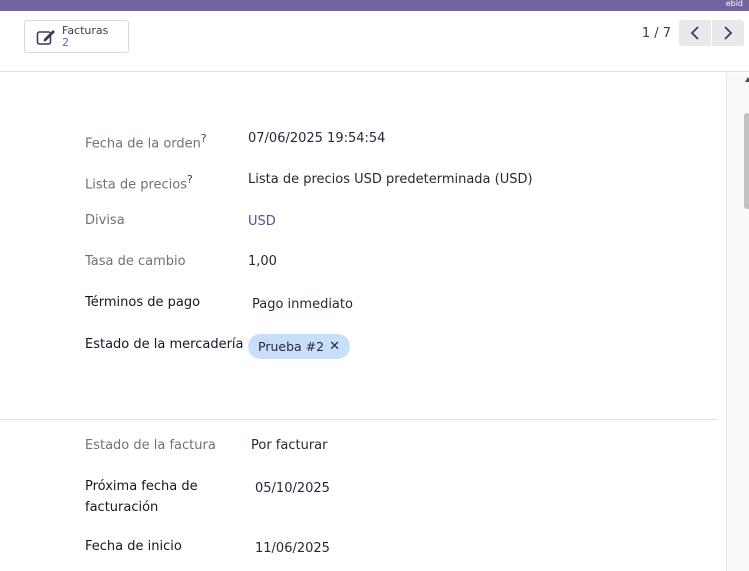  What do you see at coordinates (292, 548) in the screenshot?
I see `start-date-value: 11/06/2025` at bounding box center [292, 548].